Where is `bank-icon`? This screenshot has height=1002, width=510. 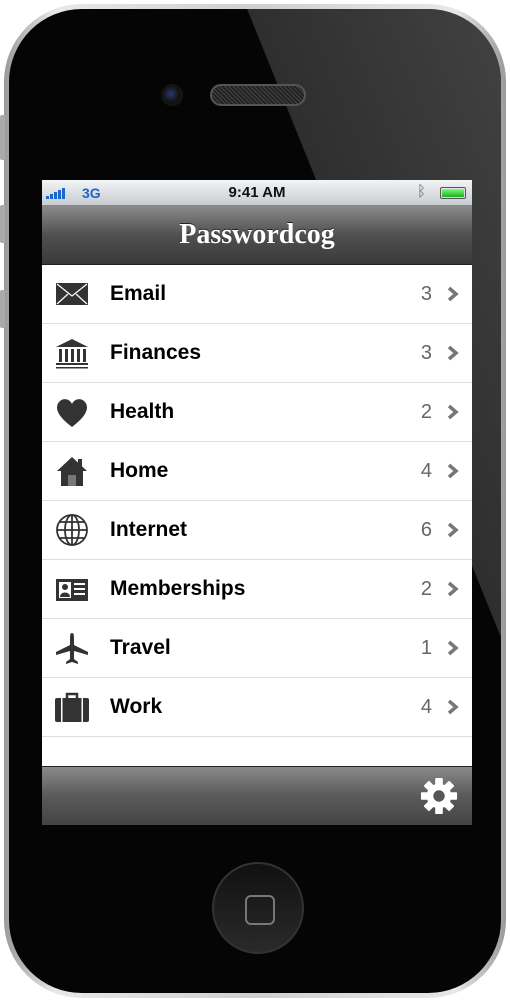 bank-icon is located at coordinates (72, 354).